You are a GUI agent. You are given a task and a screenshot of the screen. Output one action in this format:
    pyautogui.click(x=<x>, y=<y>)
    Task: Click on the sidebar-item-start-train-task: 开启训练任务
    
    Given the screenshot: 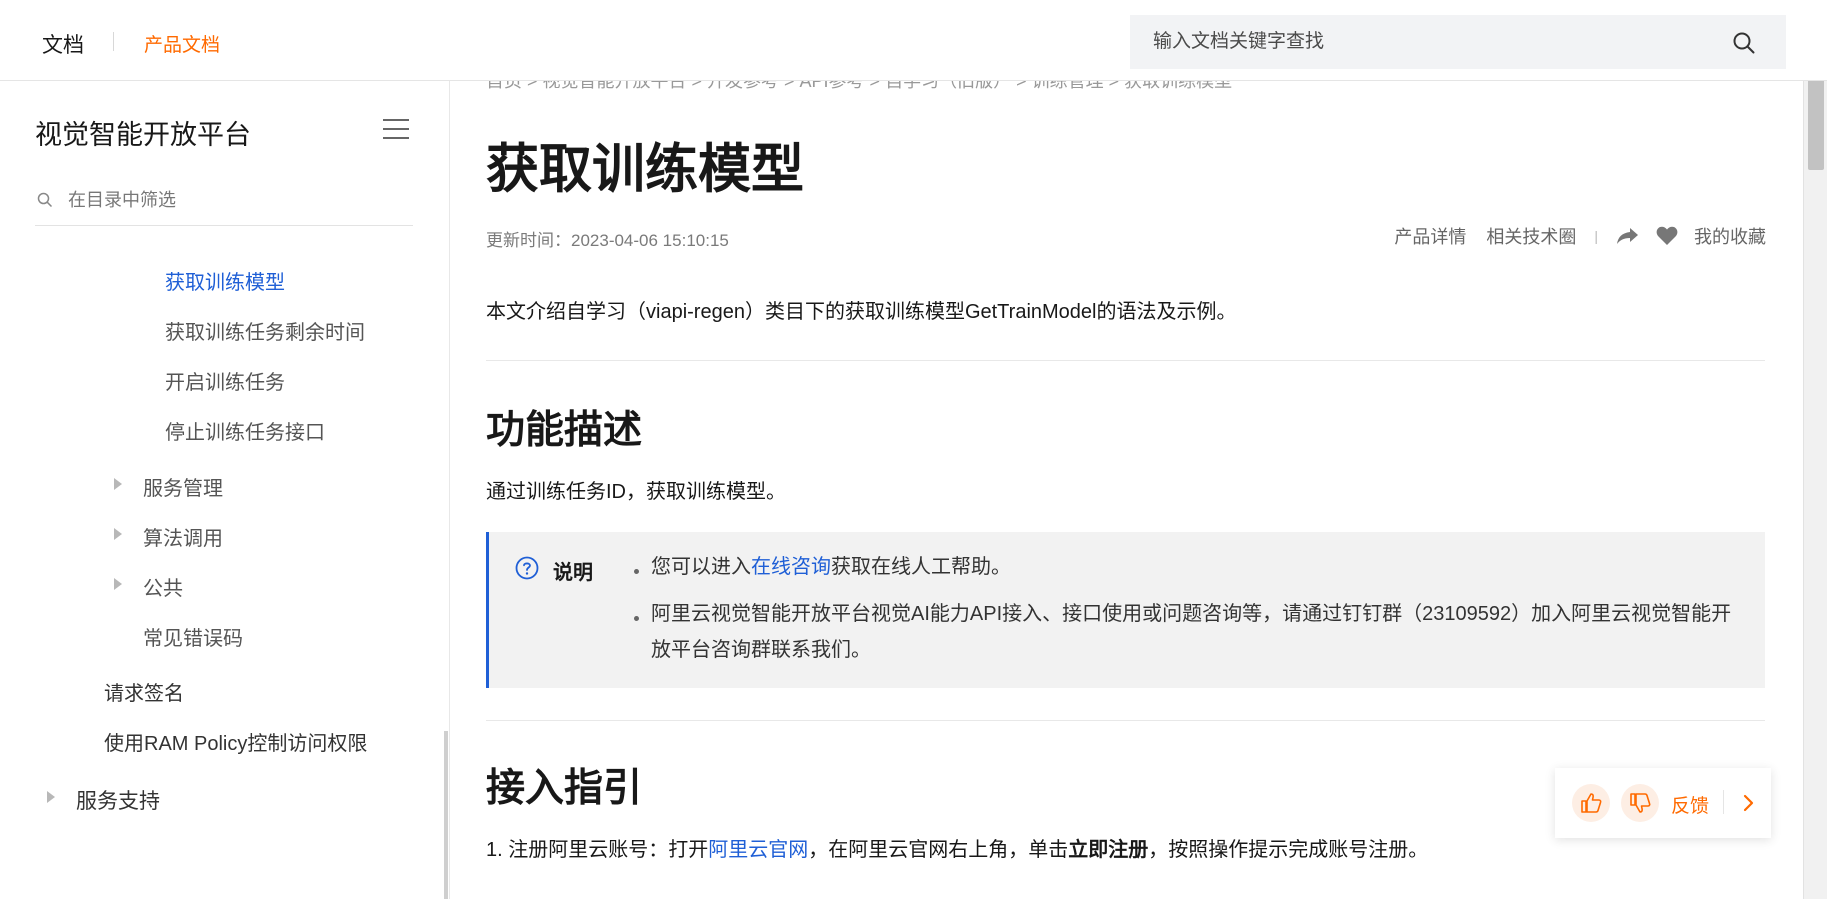 What is the action you would take?
    pyautogui.click(x=225, y=380)
    